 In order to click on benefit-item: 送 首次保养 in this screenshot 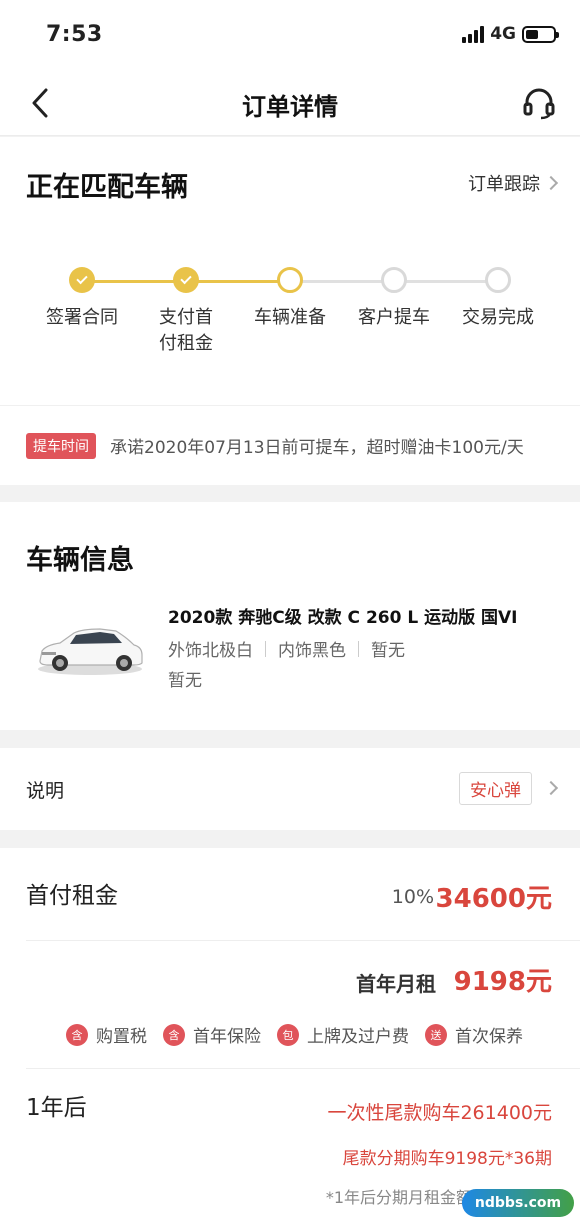, I will do `click(474, 1034)`.